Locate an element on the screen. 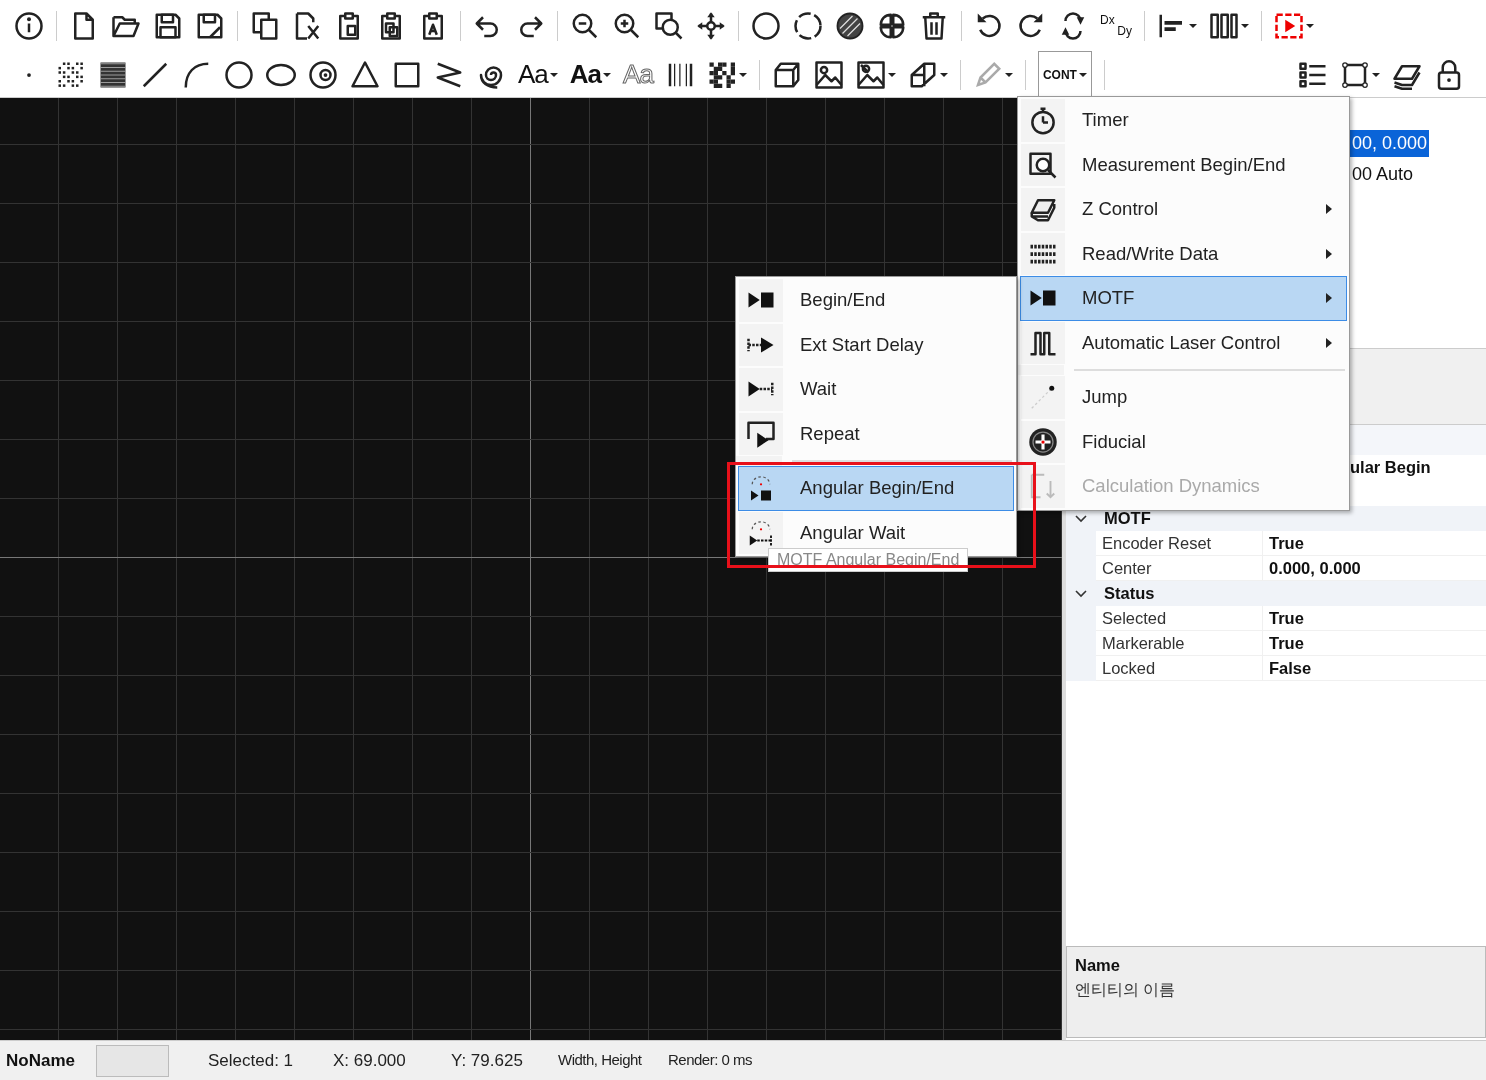 The height and width of the screenshot is (1080, 1486). property-name: Encoder Reset is located at coordinates (1157, 543).